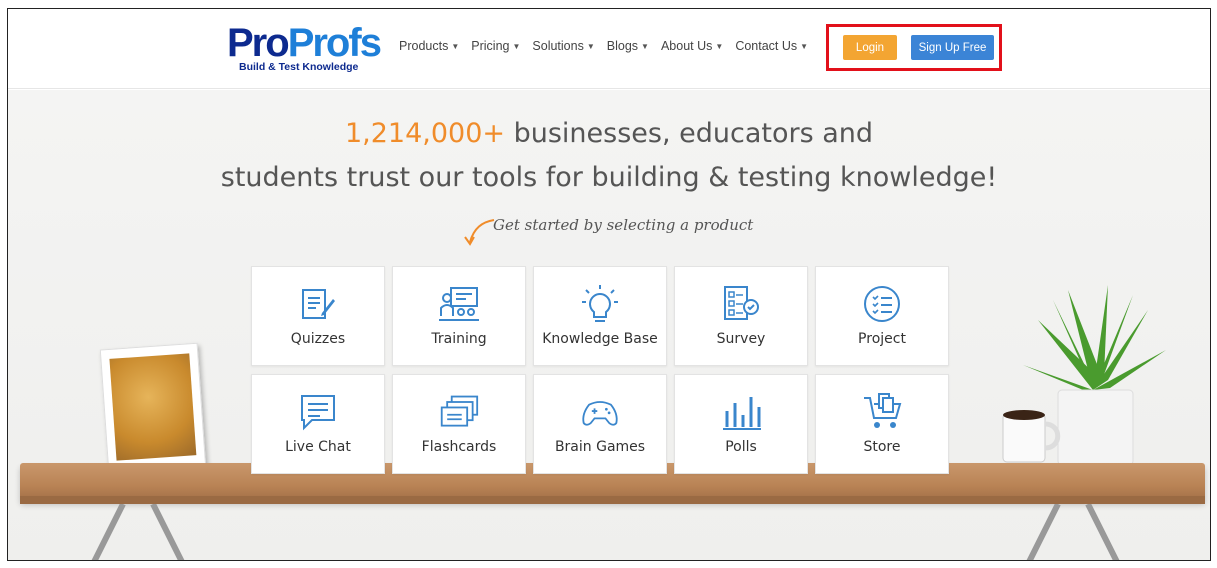 The image size is (1217, 568). Describe the element at coordinates (563, 46) in the screenshot. I see `nav-solutions: Solutions ▼` at that location.